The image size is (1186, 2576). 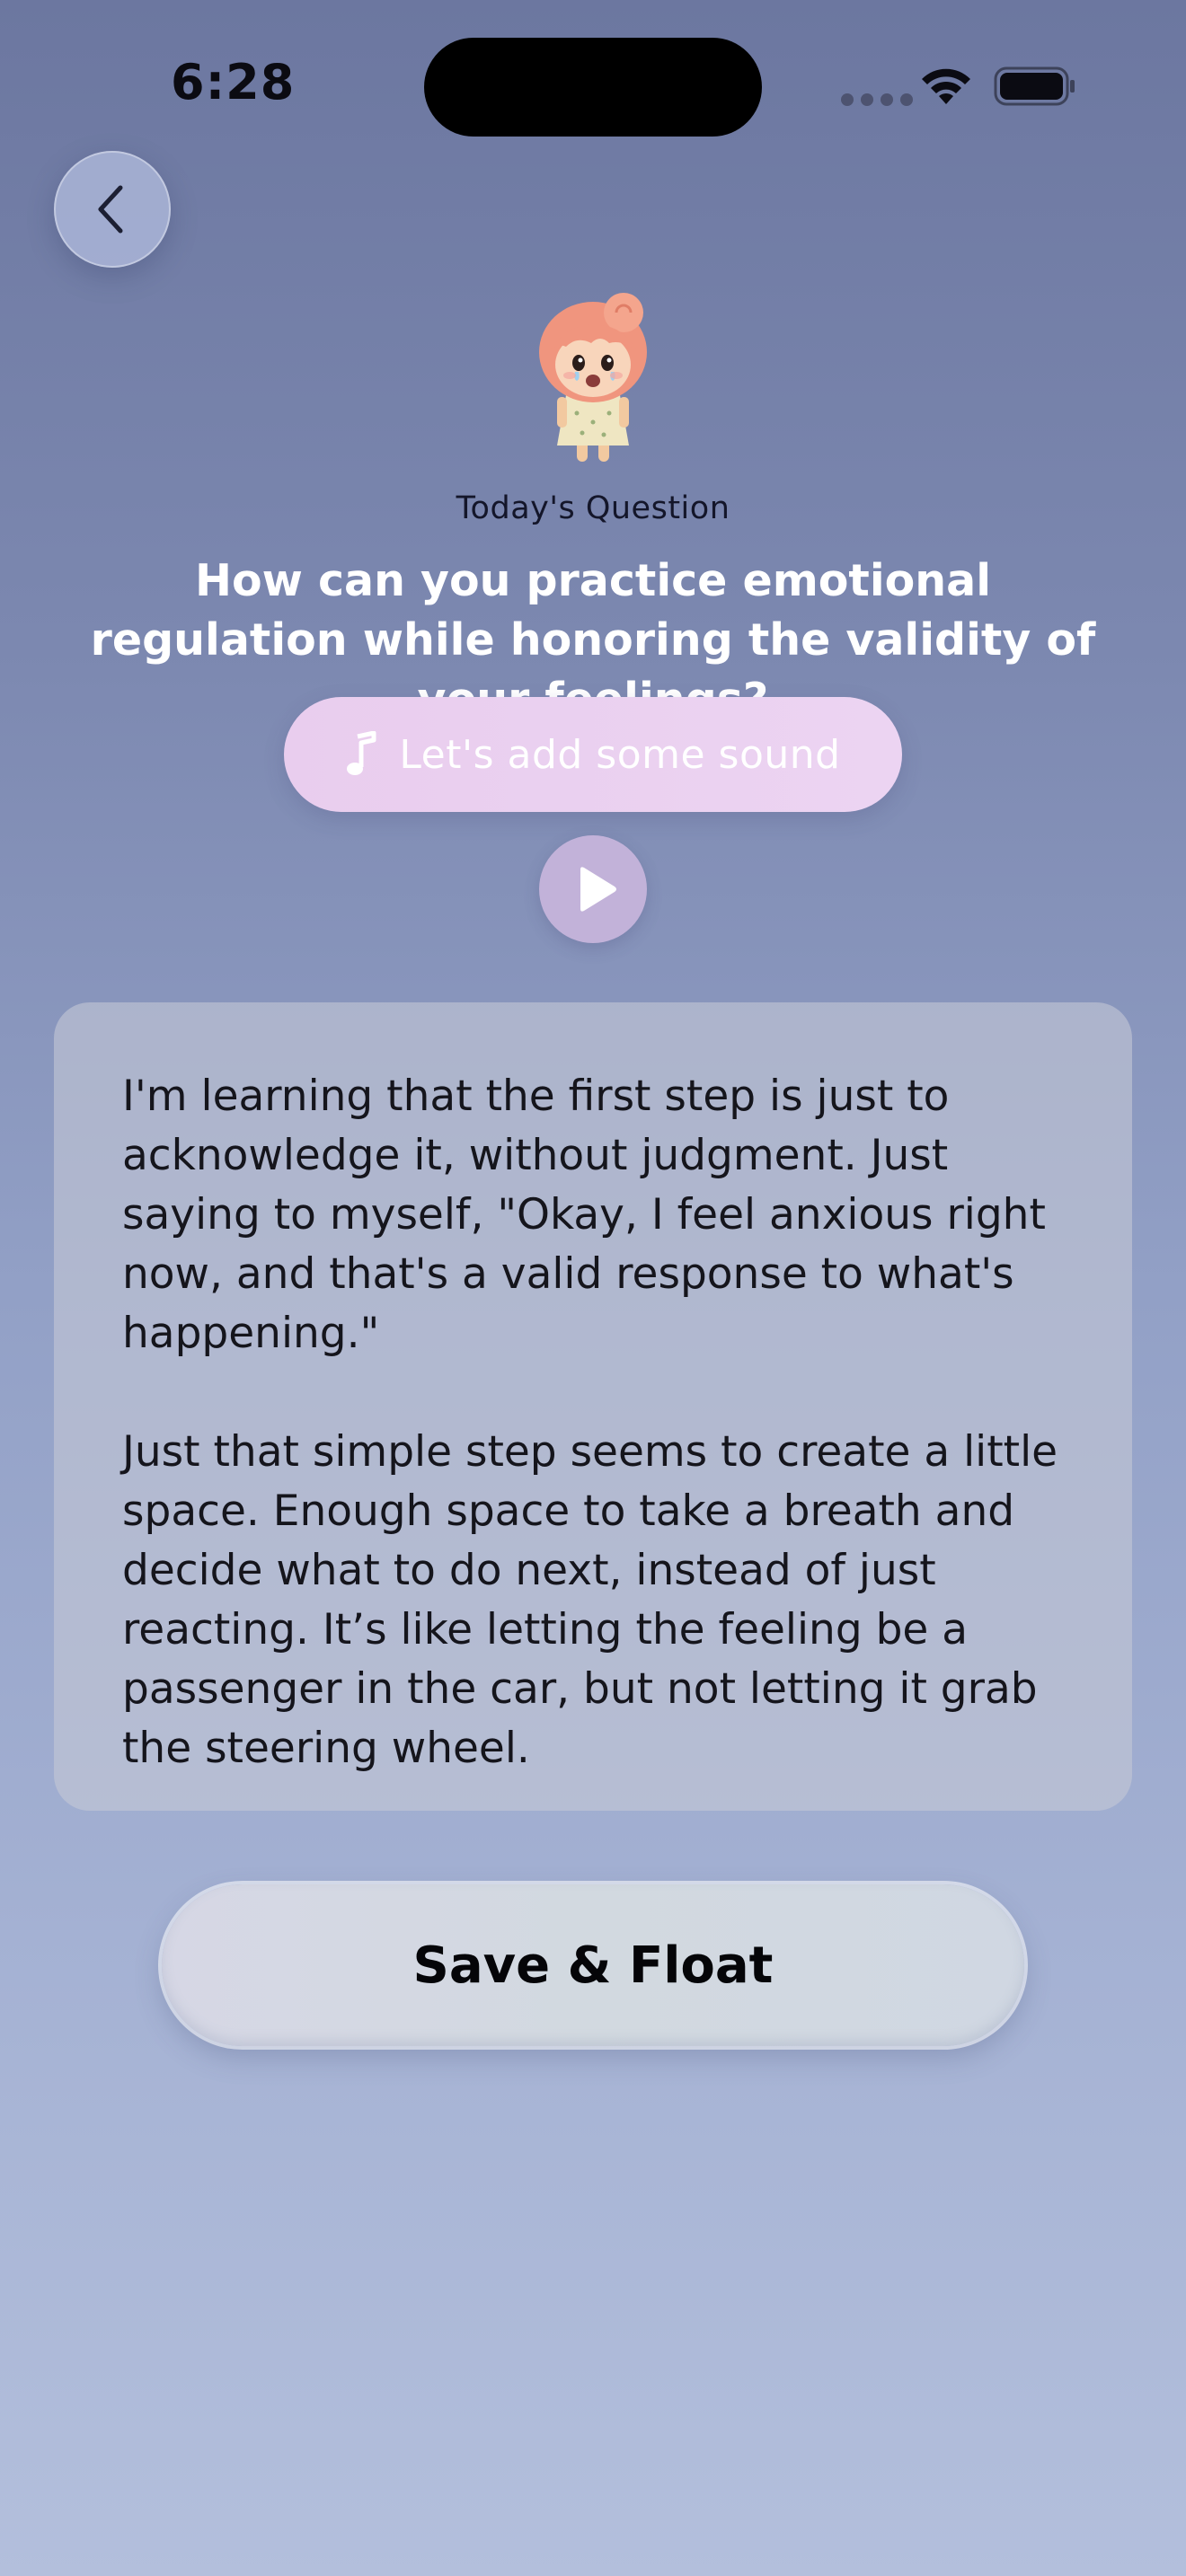 What do you see at coordinates (593, 87) in the screenshot?
I see `dynamic-island` at bounding box center [593, 87].